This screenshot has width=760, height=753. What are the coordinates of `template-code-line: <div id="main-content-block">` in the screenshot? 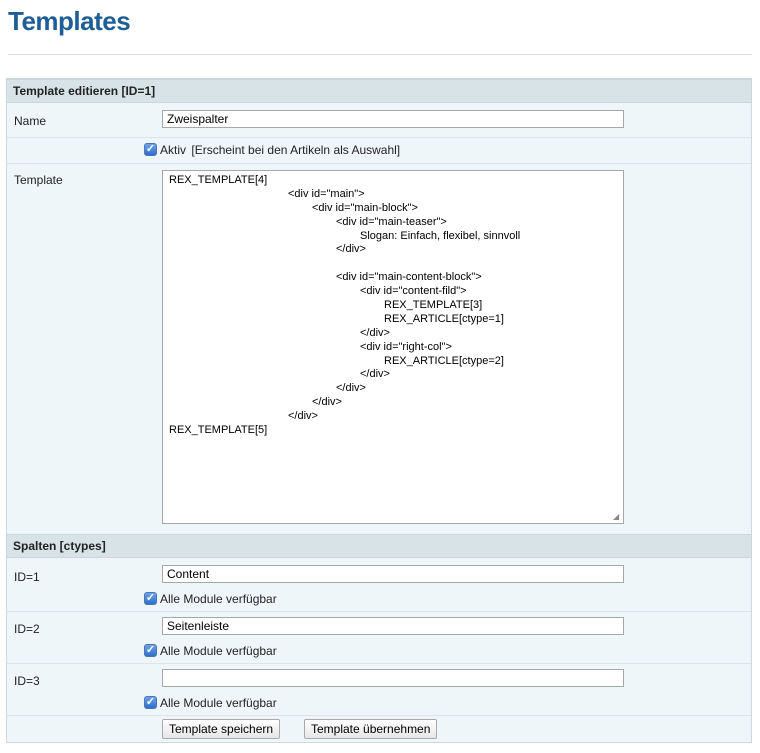 It's located at (409, 277).